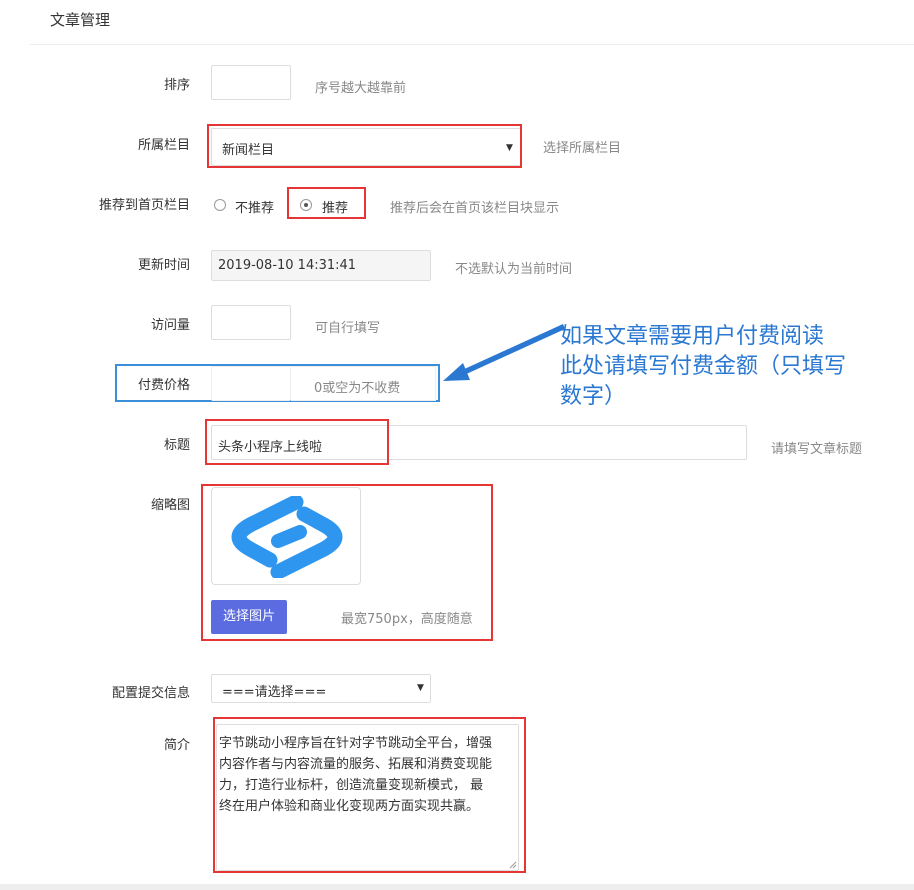 The height and width of the screenshot is (890, 914). What do you see at coordinates (457, 887) in the screenshot?
I see `bottom-divider` at bounding box center [457, 887].